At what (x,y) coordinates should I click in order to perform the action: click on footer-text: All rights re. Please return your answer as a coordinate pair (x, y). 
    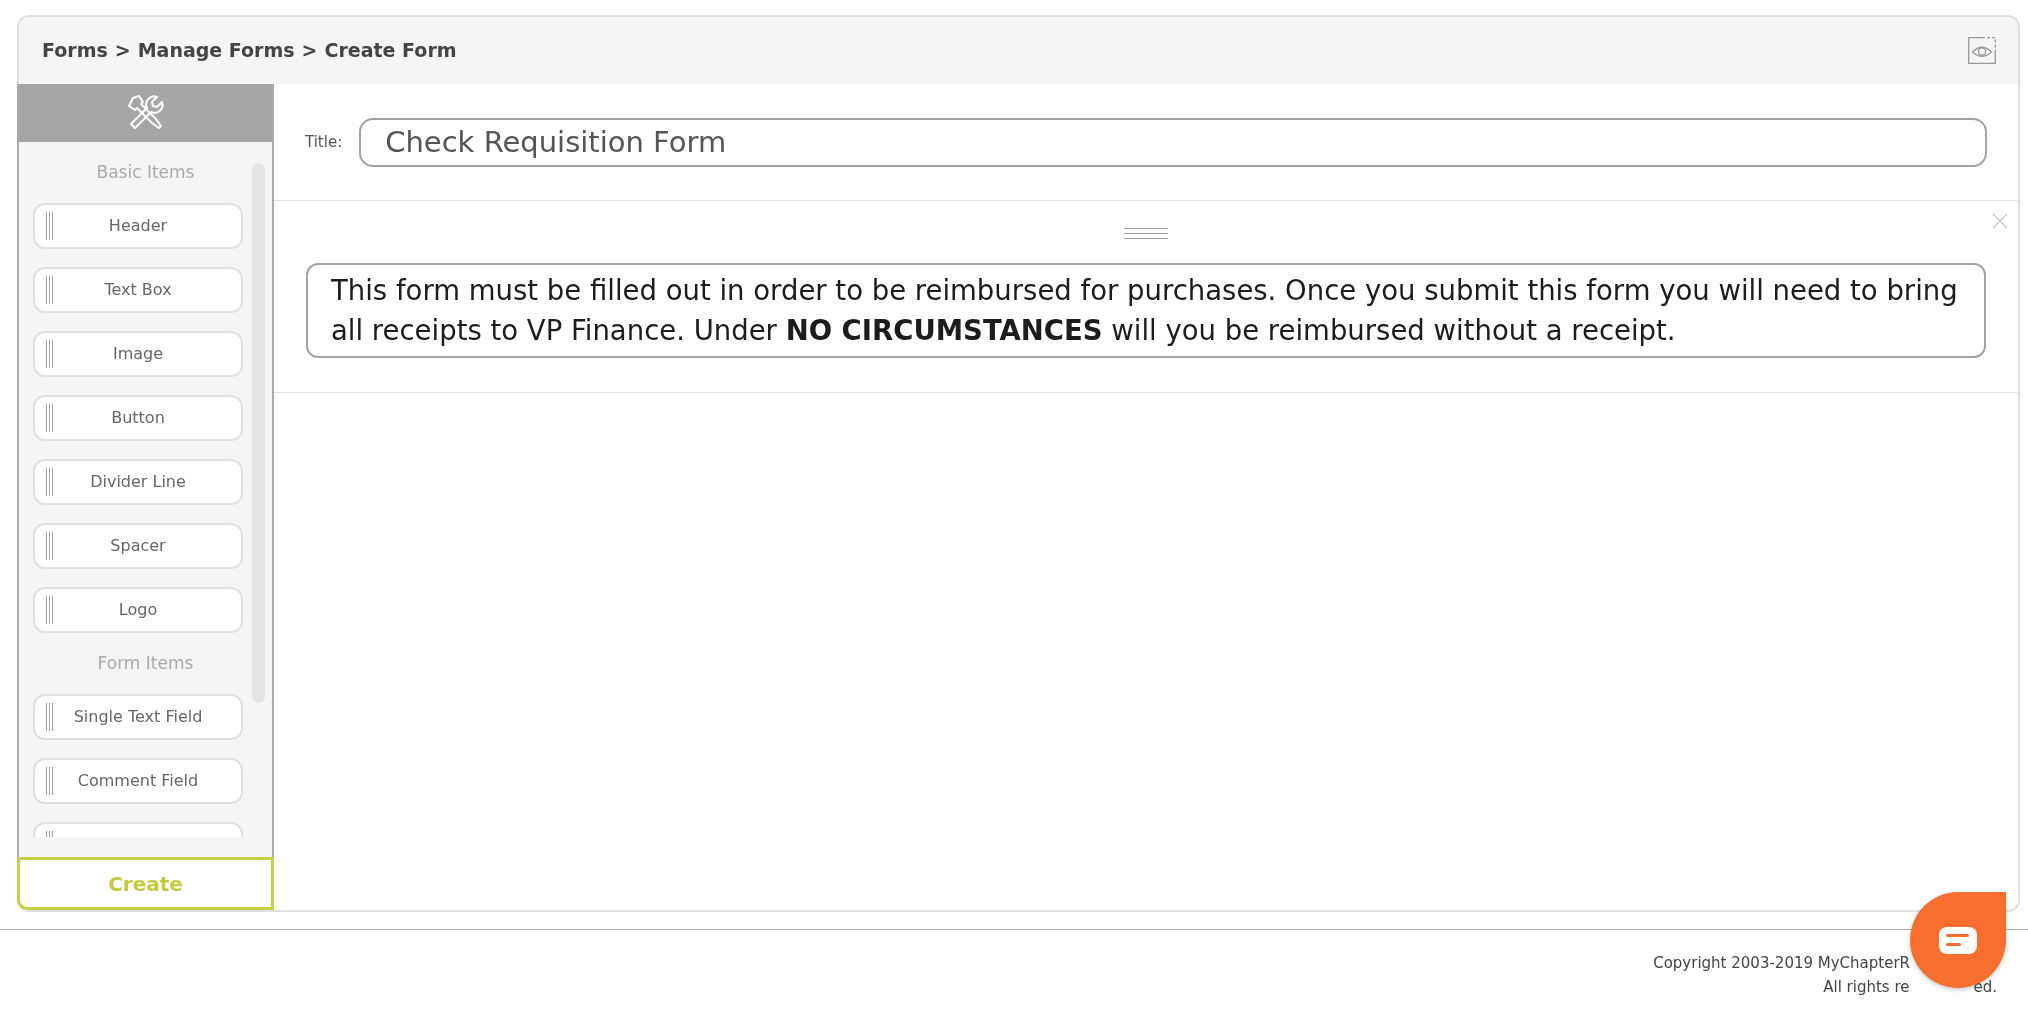
    Looking at the image, I should click on (1866, 987).